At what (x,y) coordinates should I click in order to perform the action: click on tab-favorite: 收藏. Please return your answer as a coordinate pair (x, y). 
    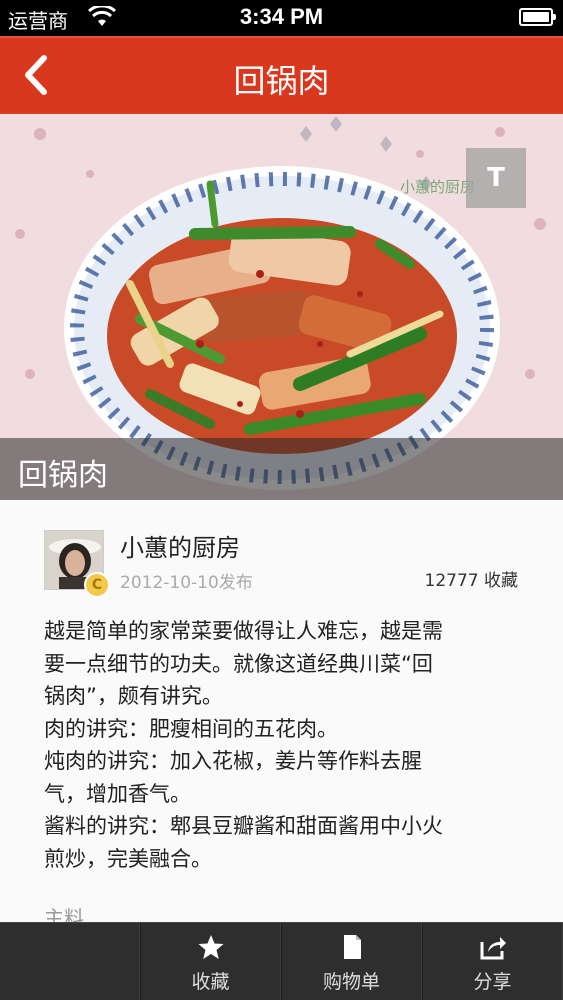
    Looking at the image, I should click on (210, 961).